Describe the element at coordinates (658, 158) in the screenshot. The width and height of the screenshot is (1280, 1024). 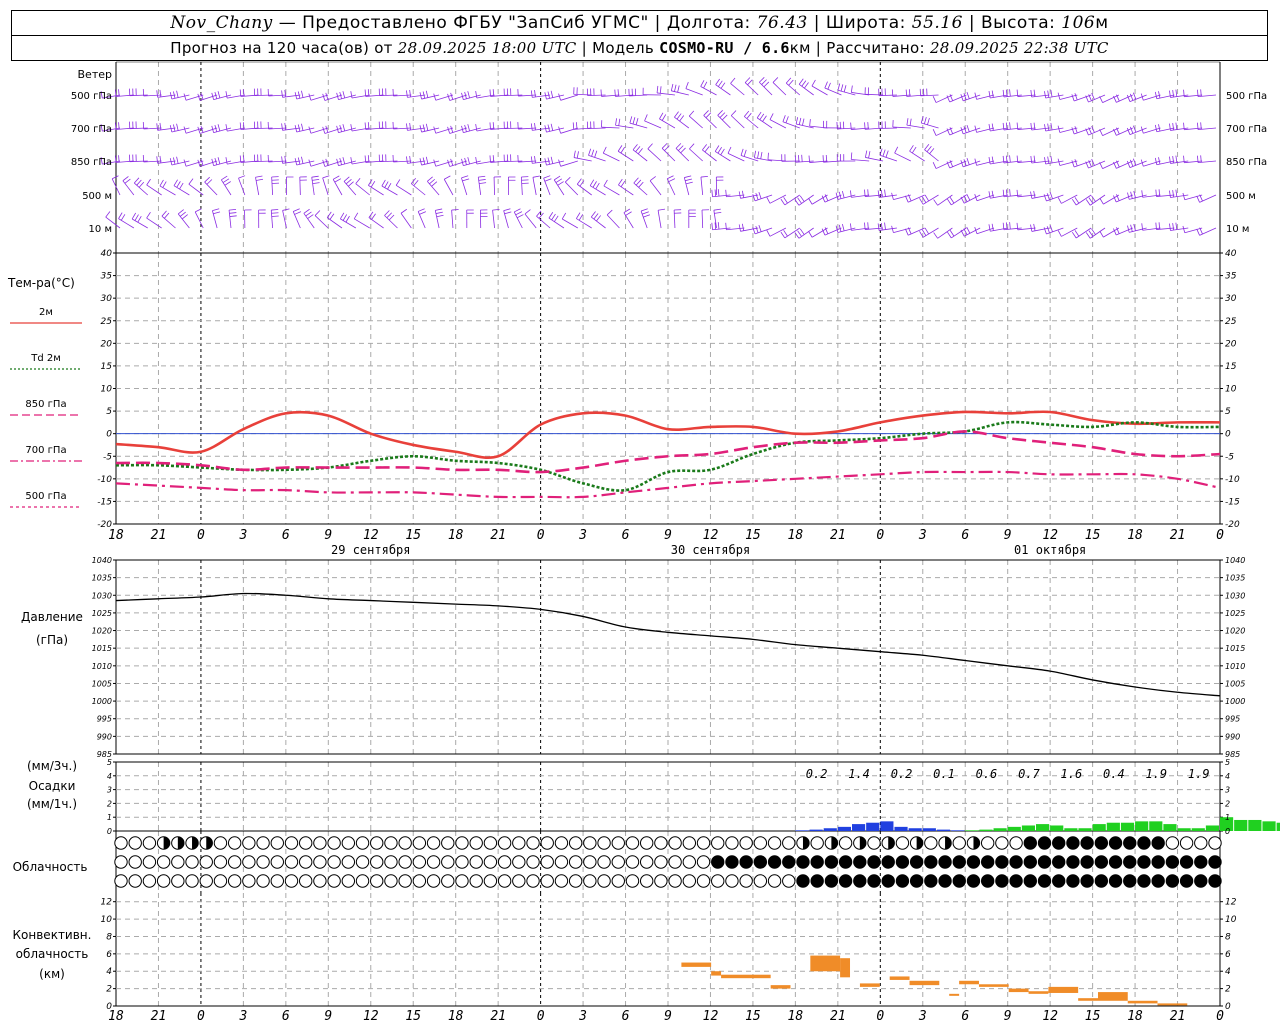
I see `wind-barbs` at that location.